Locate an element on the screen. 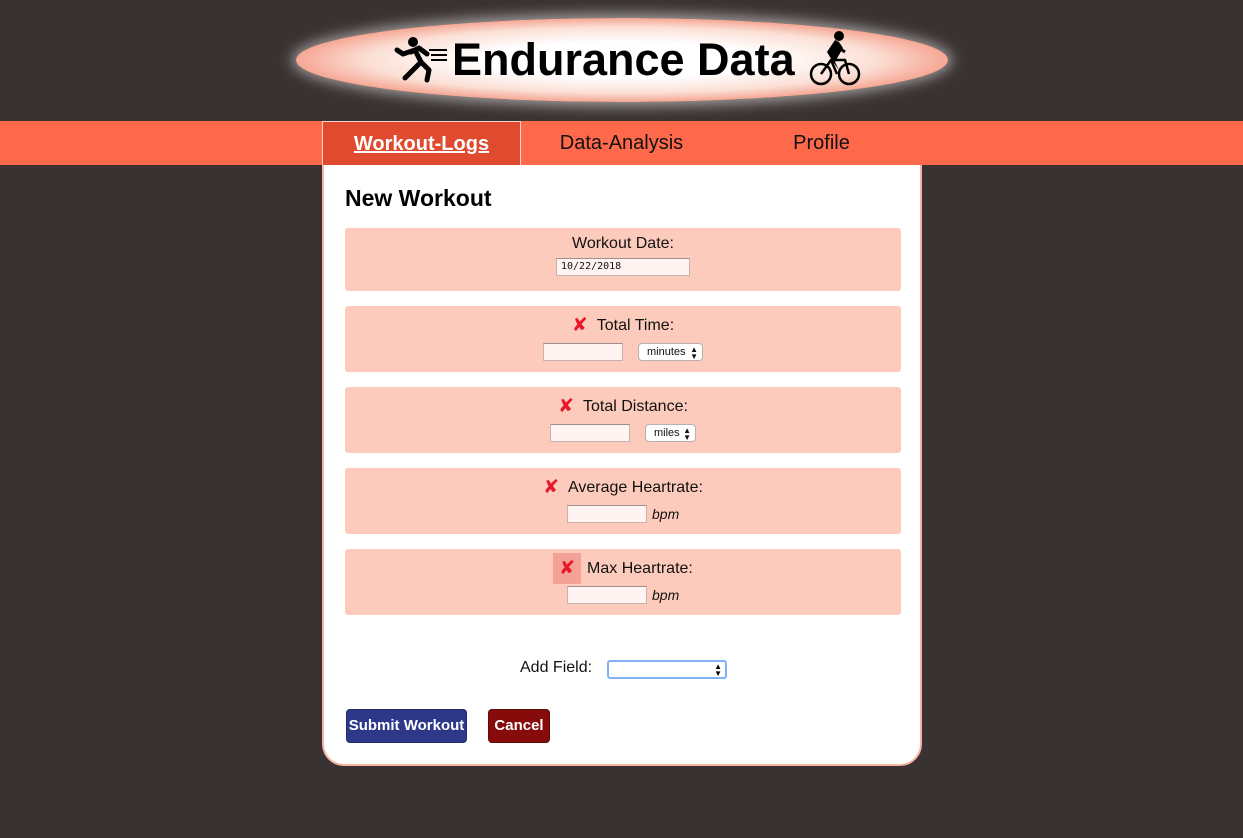 The height and width of the screenshot is (838, 1243). remove-total-time-icon: ✘ is located at coordinates (580, 325).